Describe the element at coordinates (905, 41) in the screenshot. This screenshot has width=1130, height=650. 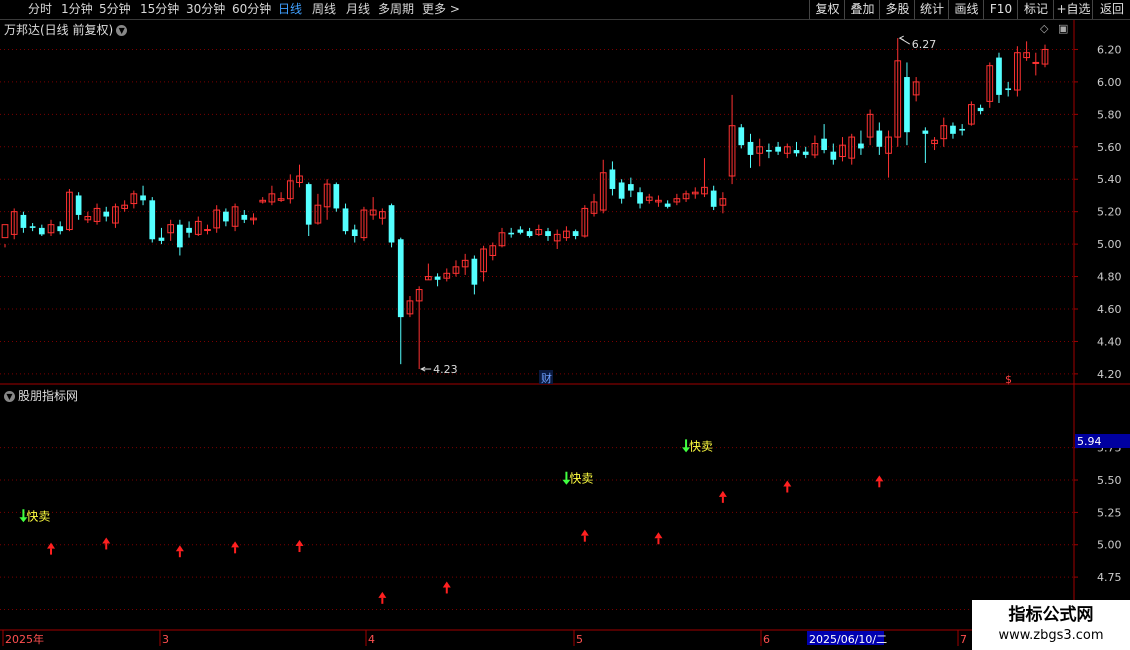
I see `high-marker-line` at that location.